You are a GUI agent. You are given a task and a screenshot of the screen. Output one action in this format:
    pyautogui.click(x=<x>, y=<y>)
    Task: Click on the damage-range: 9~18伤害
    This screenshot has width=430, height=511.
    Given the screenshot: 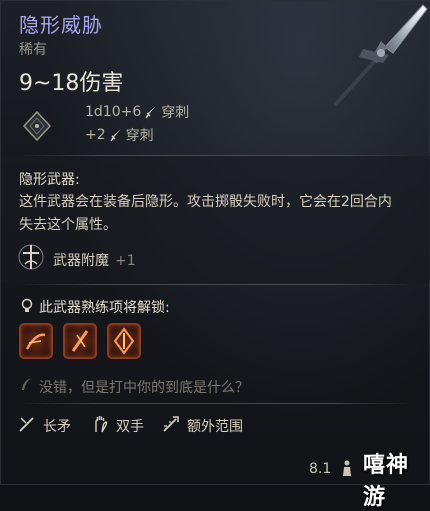 What is the action you would take?
    pyautogui.click(x=71, y=83)
    